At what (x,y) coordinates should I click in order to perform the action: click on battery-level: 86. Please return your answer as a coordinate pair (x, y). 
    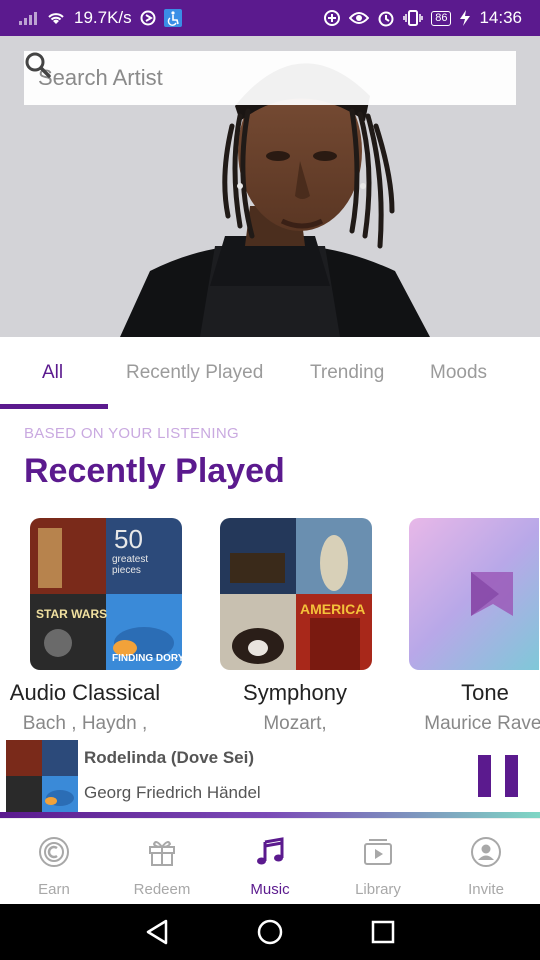
    Looking at the image, I should click on (441, 18).